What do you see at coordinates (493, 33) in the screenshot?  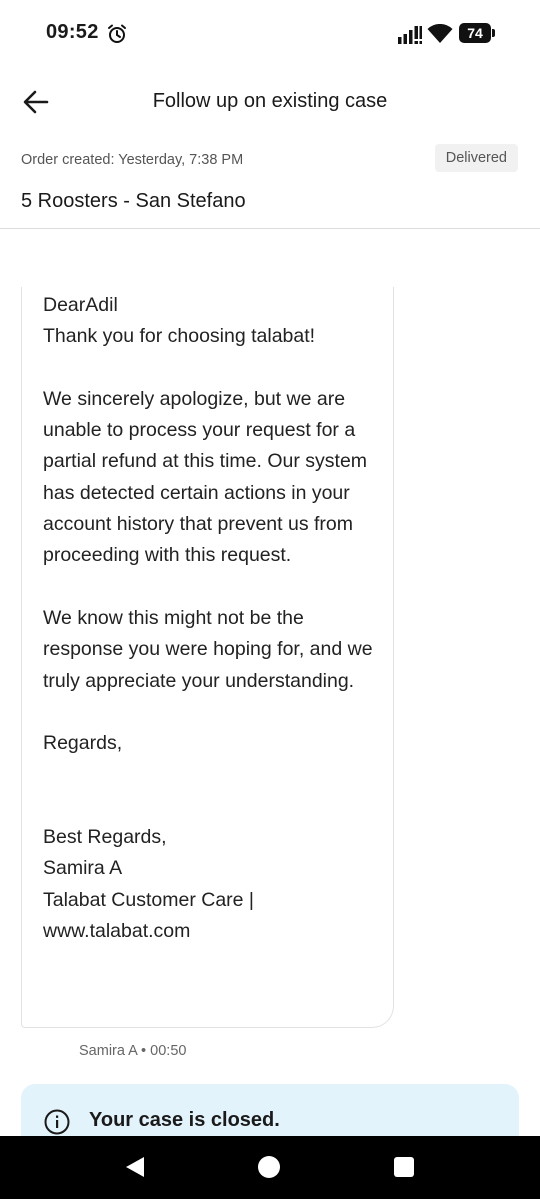 I see `battery-tip` at bounding box center [493, 33].